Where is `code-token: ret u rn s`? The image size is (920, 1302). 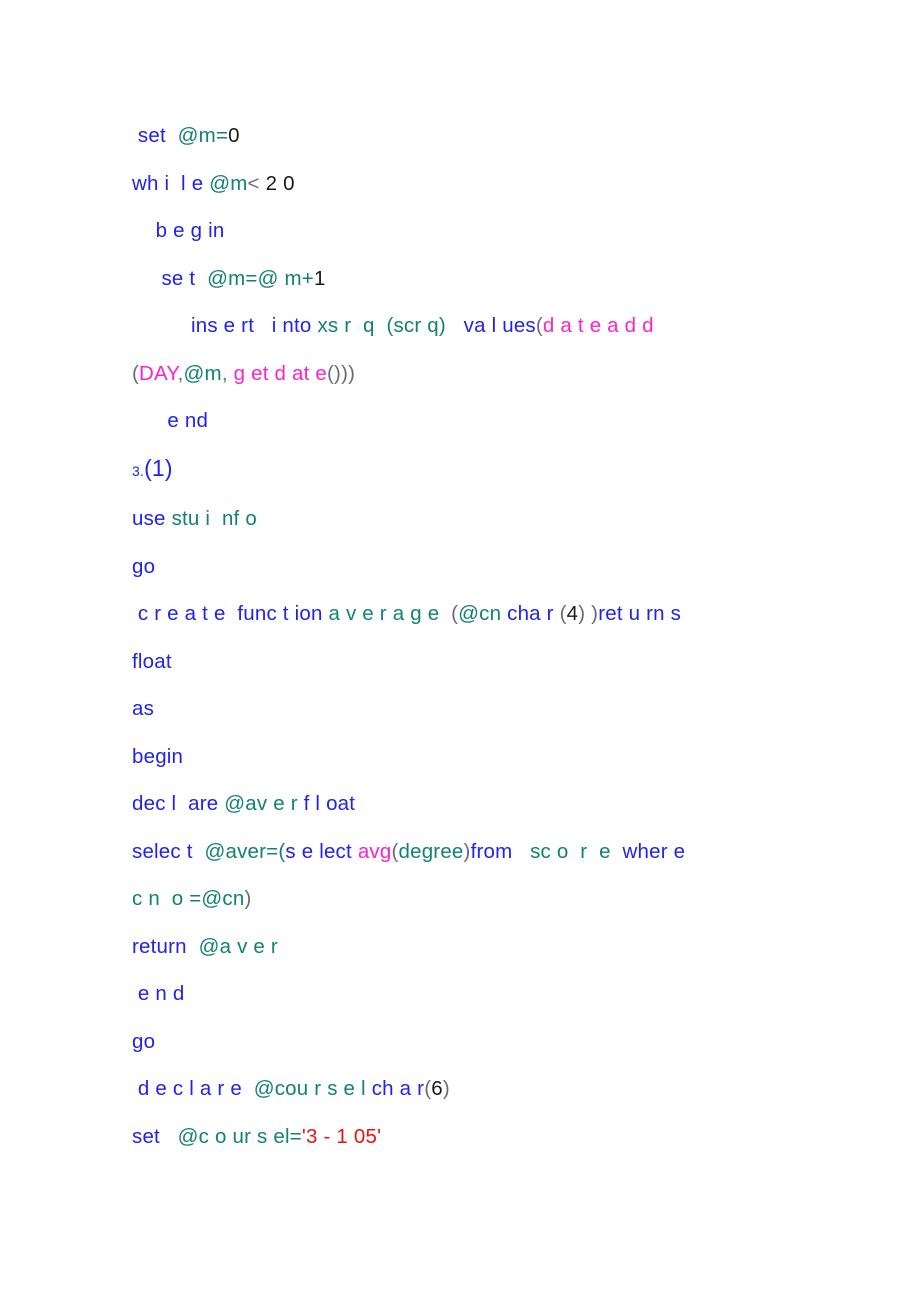 code-token: ret u rn s is located at coordinates (640, 613).